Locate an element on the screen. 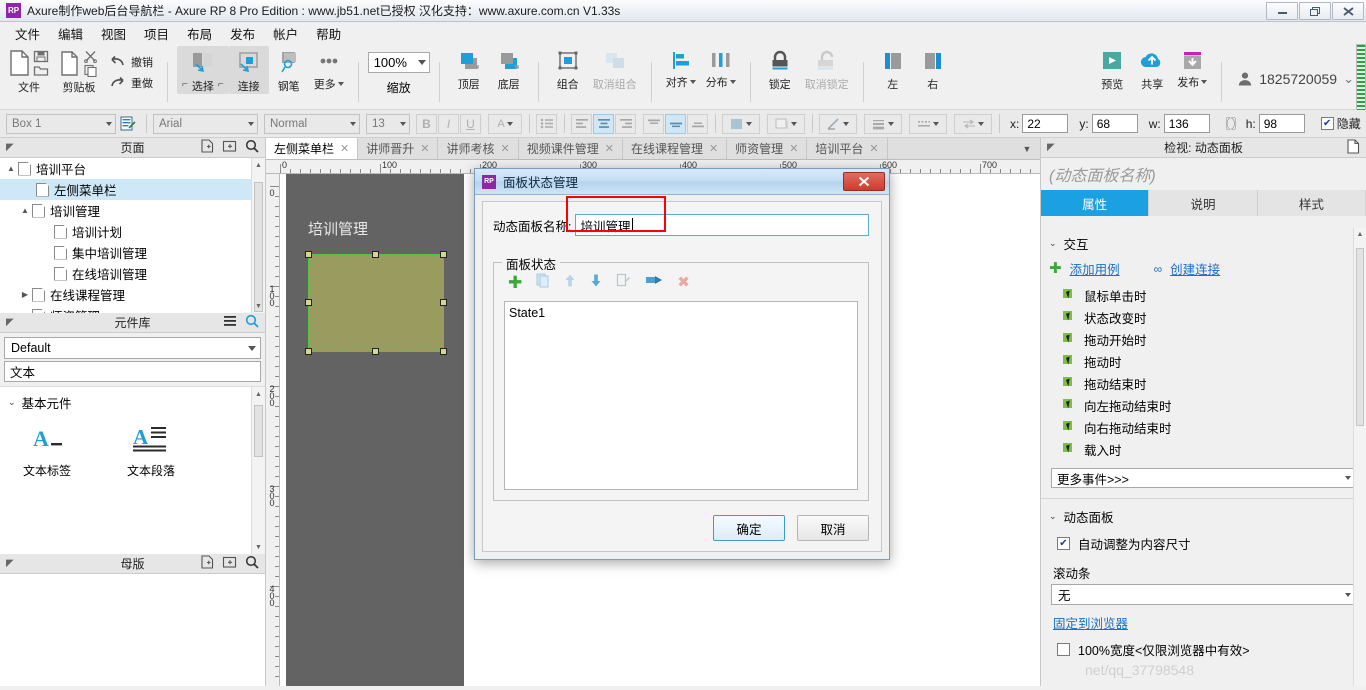  line-color-button is located at coordinates (838, 123).